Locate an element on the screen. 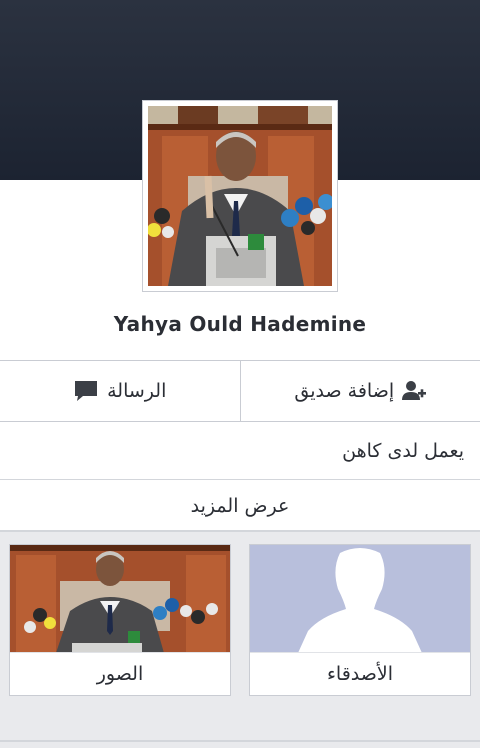  photos-tile: الصور is located at coordinates (120, 620).